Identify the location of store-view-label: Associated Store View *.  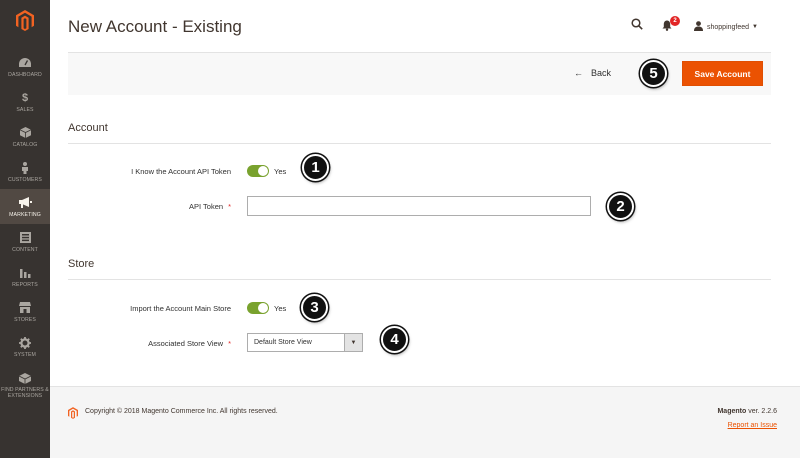
(131, 343).